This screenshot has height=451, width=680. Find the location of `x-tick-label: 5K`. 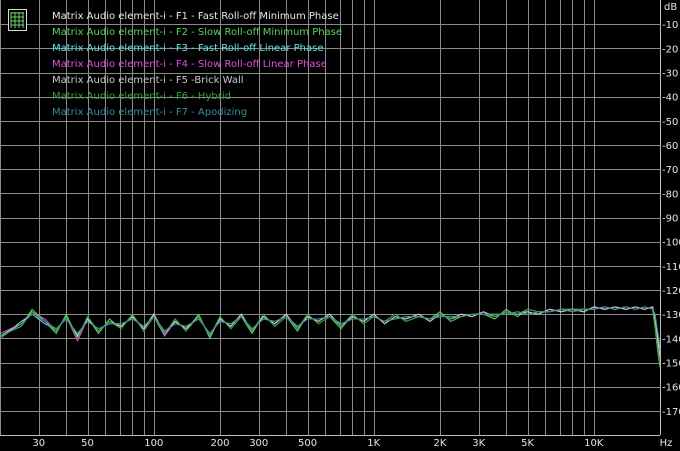

x-tick-label: 5K is located at coordinates (527, 443).